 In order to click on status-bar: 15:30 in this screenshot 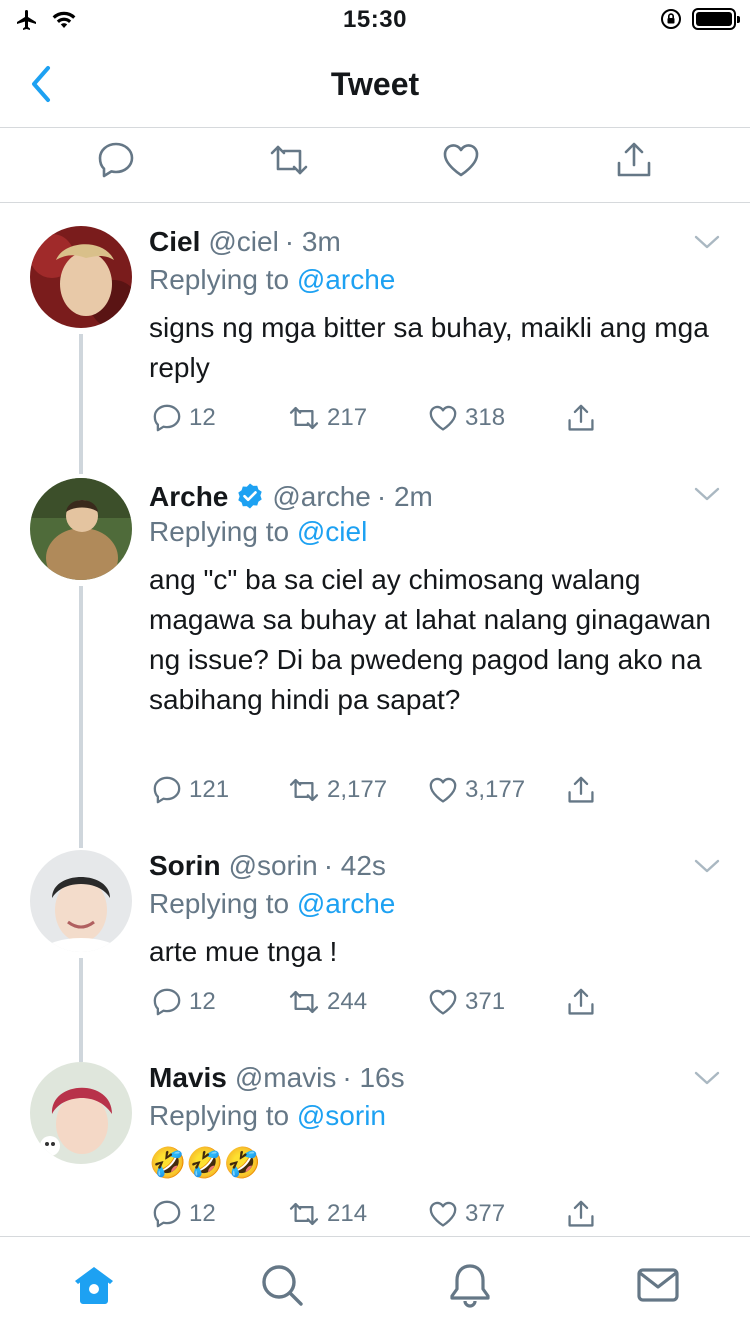, I will do `click(375, 20)`.